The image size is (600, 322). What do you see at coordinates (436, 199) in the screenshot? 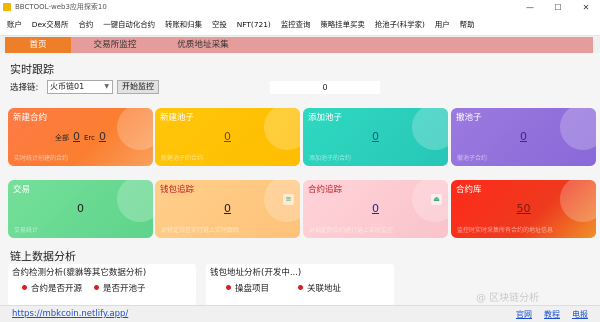
I see `eject-icon: ⏏` at bounding box center [436, 199].